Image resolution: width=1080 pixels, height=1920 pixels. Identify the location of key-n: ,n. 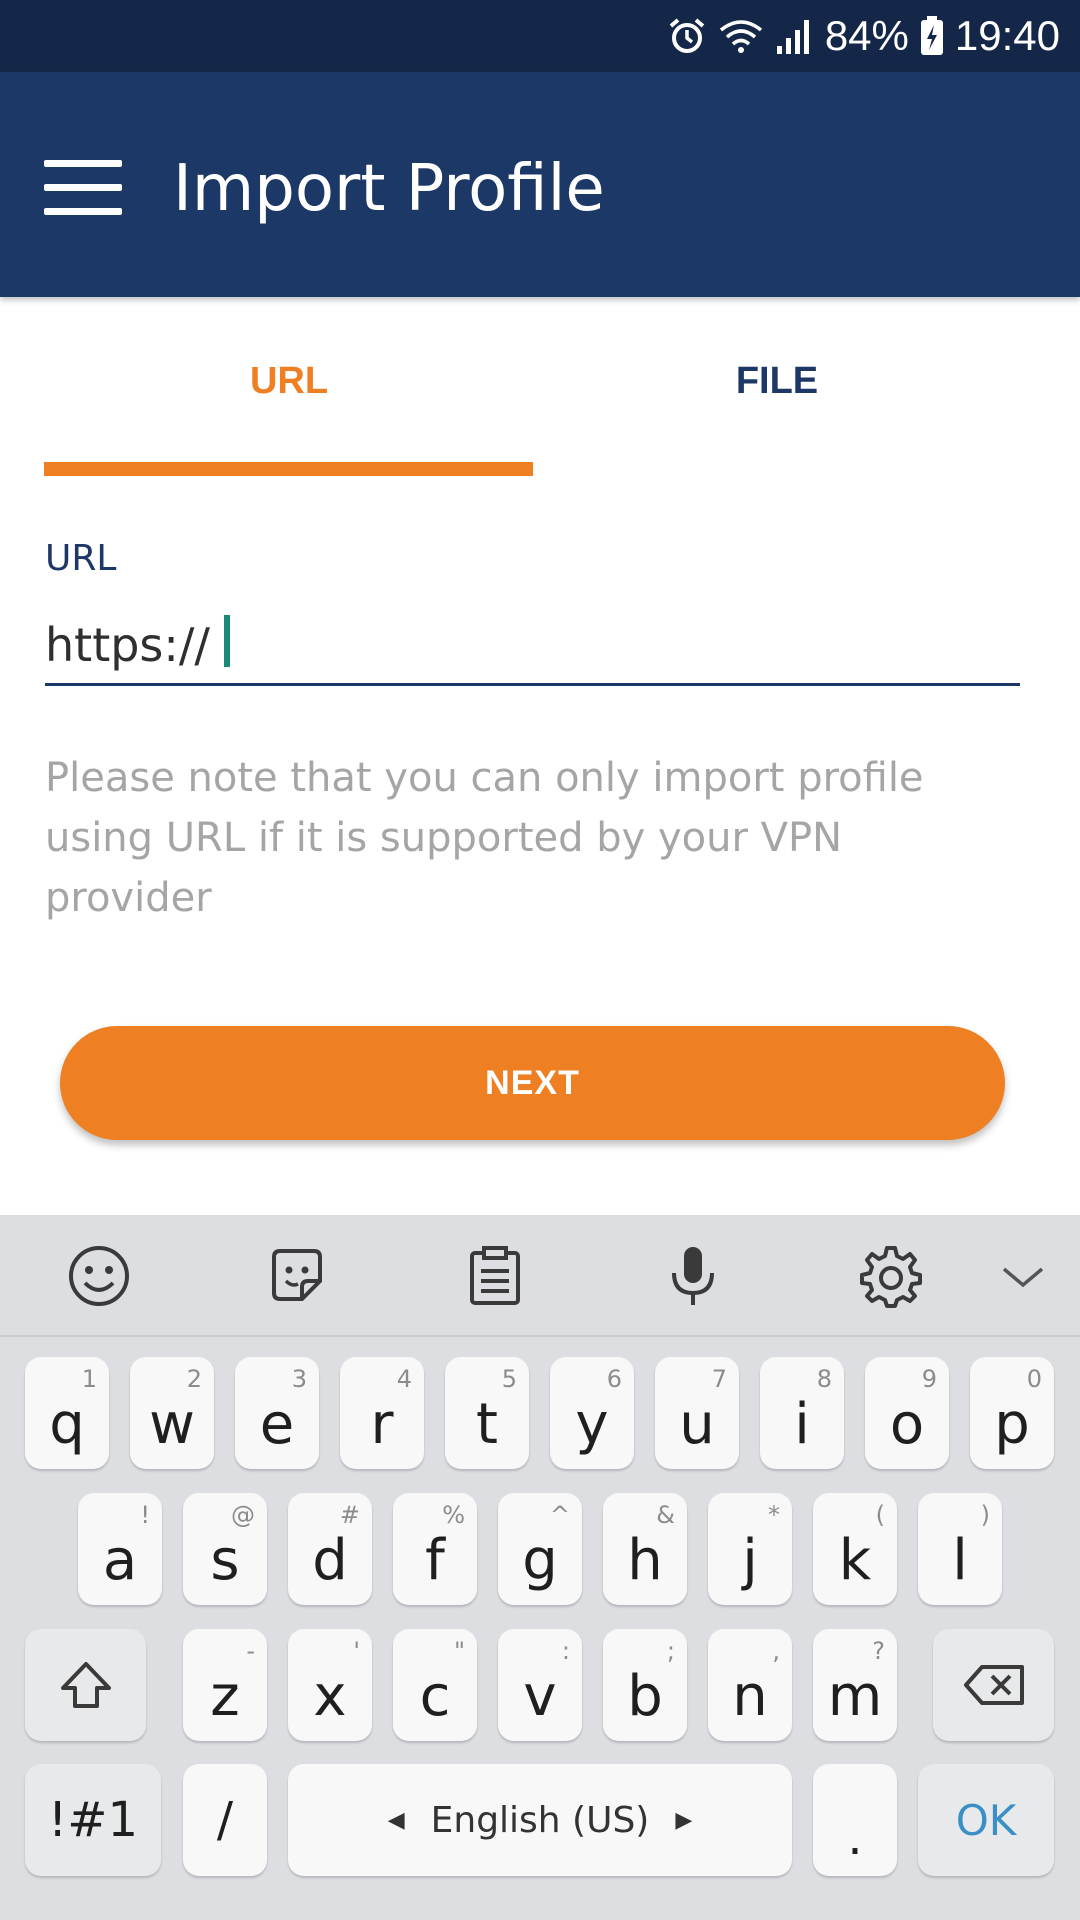
(750, 1685).